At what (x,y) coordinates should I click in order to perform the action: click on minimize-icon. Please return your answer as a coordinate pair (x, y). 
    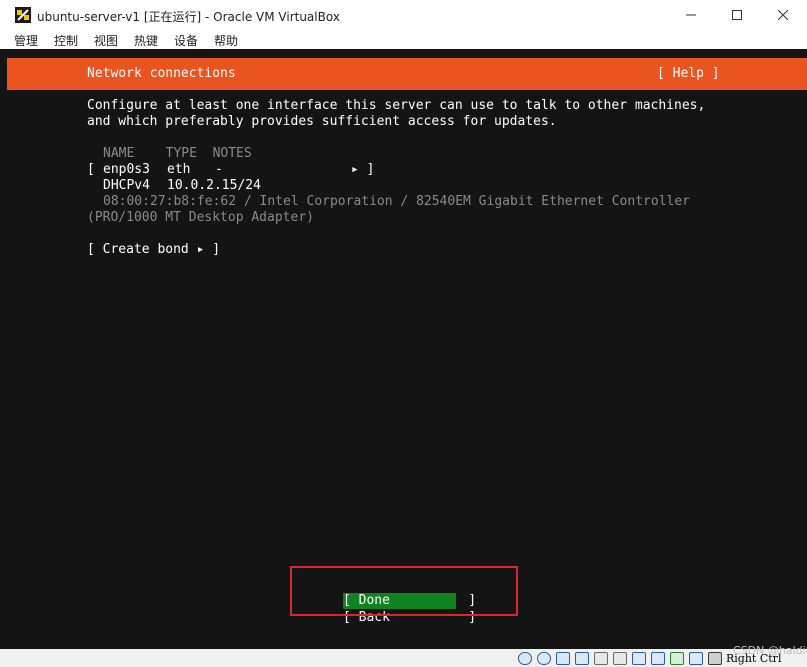
    Looking at the image, I should click on (691, 15).